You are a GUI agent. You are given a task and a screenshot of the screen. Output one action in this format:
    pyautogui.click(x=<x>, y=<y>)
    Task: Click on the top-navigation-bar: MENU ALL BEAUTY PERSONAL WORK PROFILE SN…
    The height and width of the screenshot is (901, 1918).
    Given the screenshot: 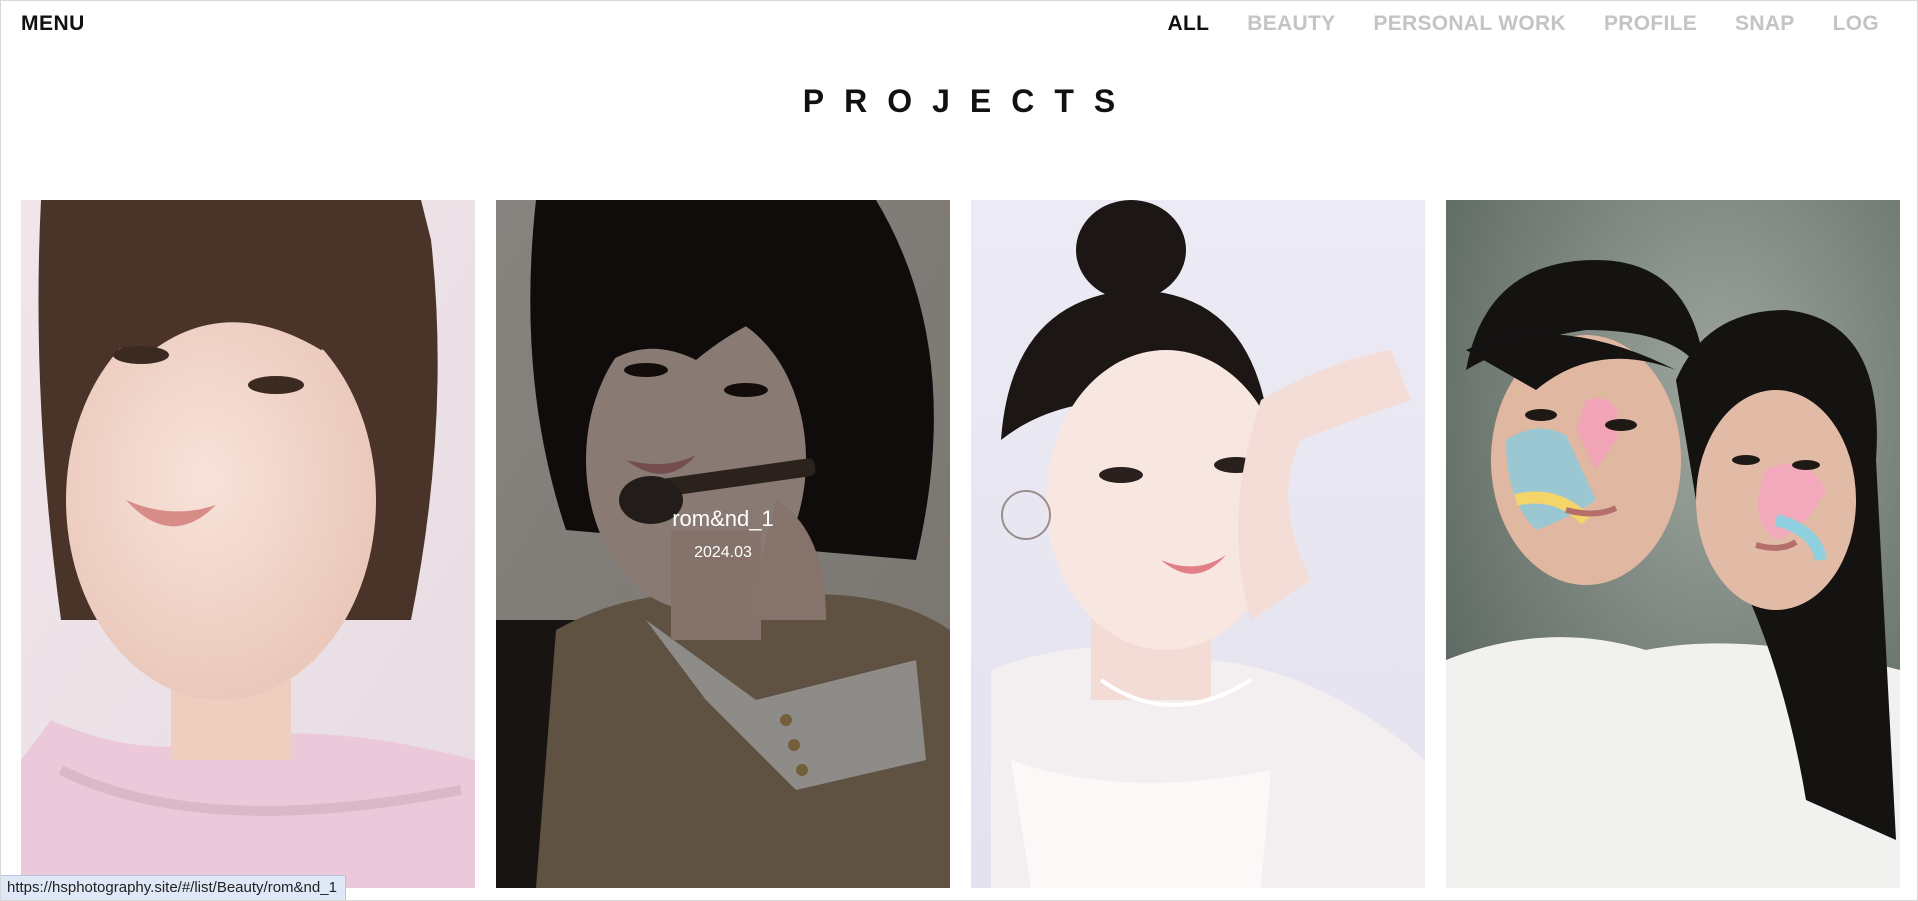 What is the action you would take?
    pyautogui.click(x=959, y=25)
    